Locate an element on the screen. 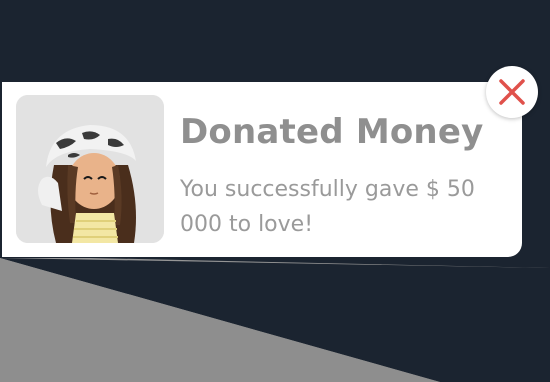 Image resolution: width=550 pixels, height=382 pixels. notification-title: Donated Money is located at coordinates (332, 132).